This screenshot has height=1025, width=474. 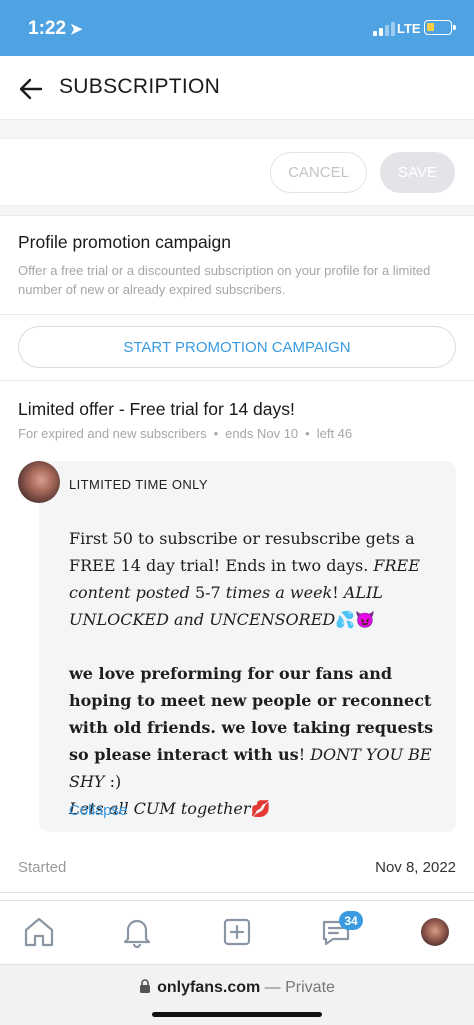 I want to click on offer-ends: ends Nov 10, so click(x=262, y=433).